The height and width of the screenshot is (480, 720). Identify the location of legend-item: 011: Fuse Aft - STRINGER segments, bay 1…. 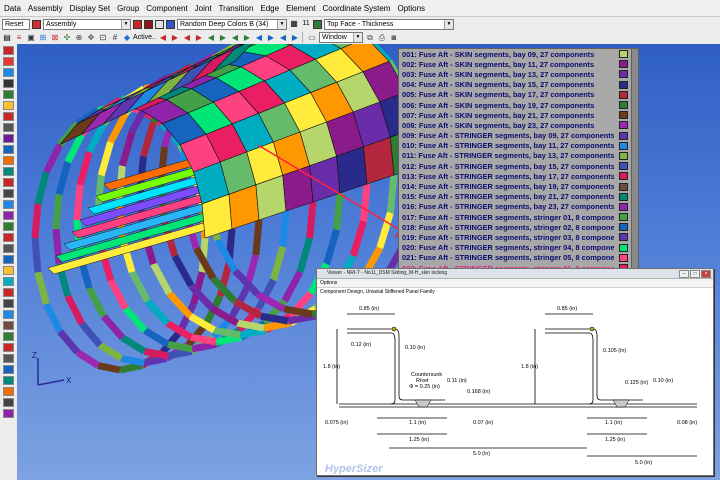
(515, 156).